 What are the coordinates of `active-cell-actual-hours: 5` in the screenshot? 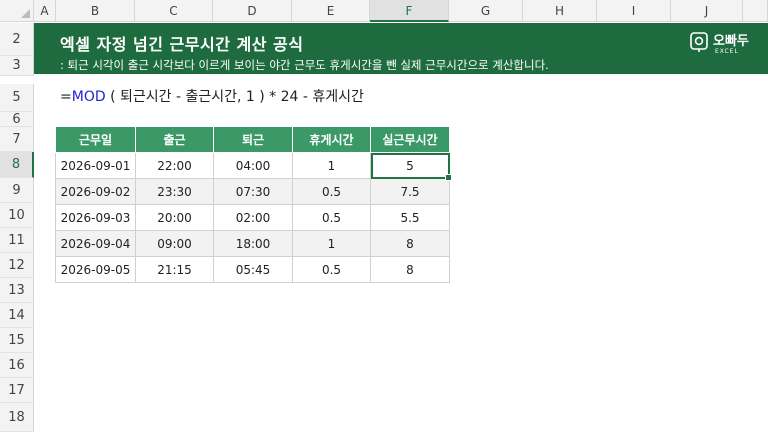 It's located at (411, 167).